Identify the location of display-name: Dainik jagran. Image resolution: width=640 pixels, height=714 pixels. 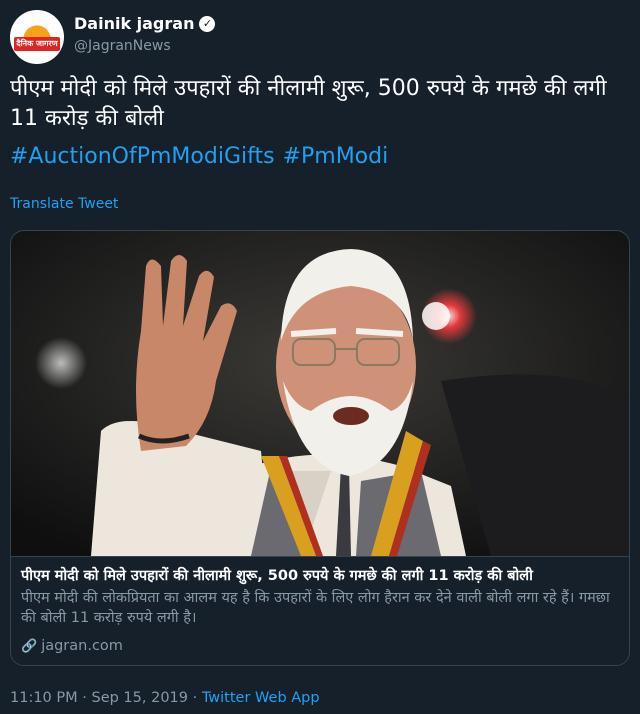
(134, 23).